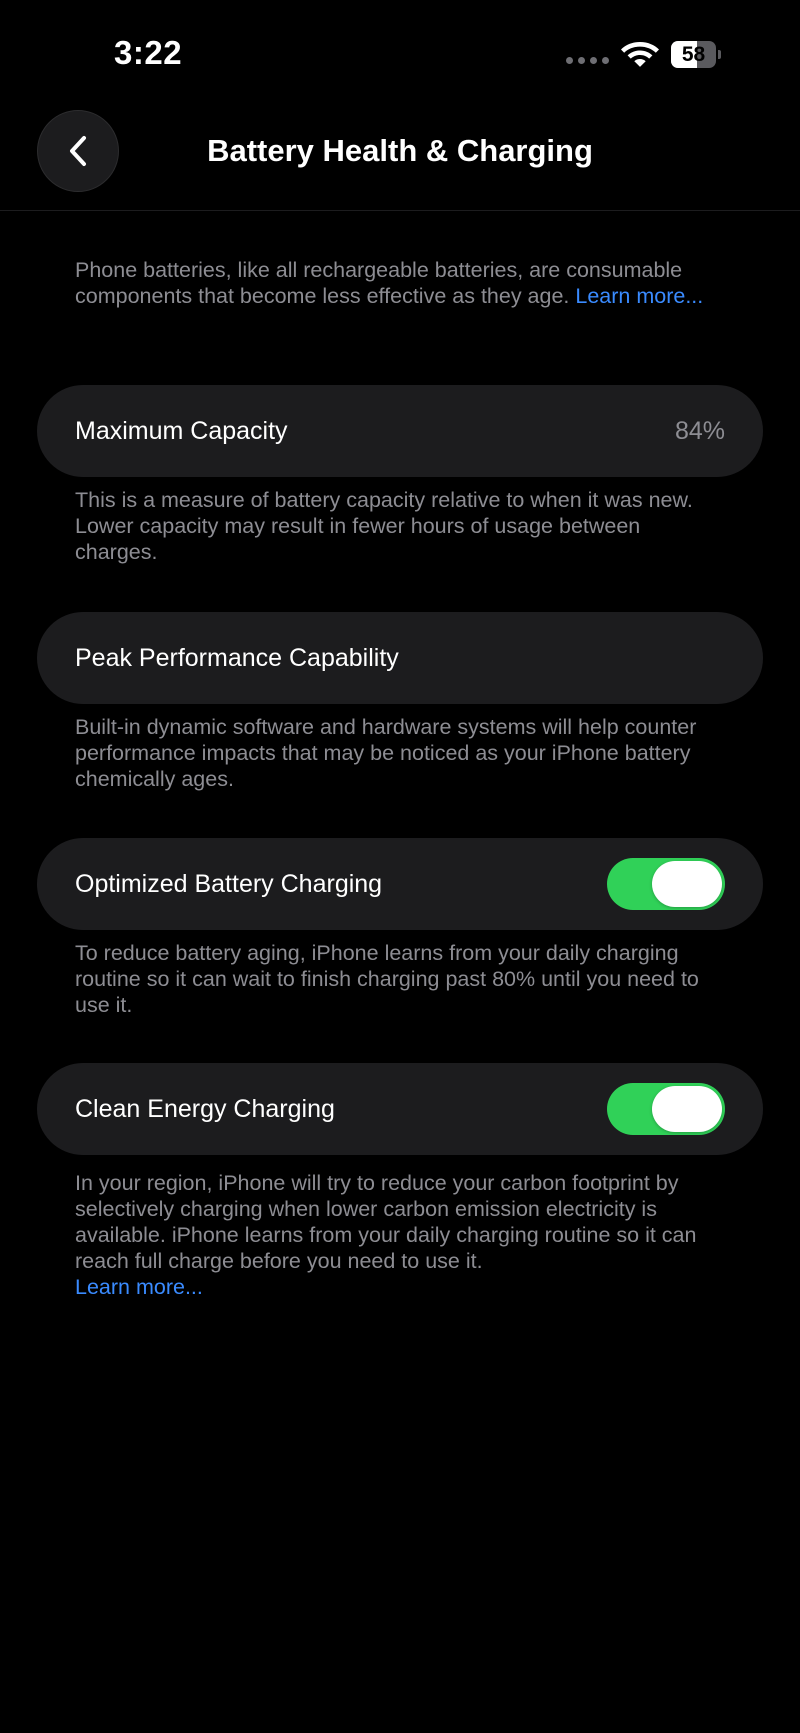  Describe the element at coordinates (400, 884) in the screenshot. I see `optimized-charging-row: Optimized Battery Charging` at that location.